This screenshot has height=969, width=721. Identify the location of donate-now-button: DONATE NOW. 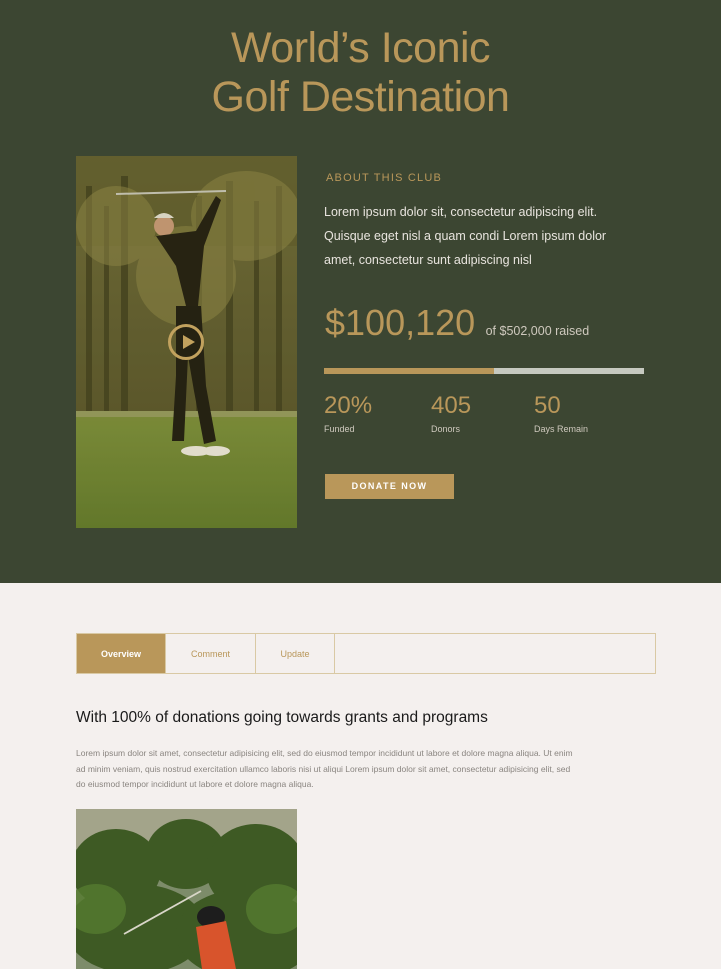
(389, 486).